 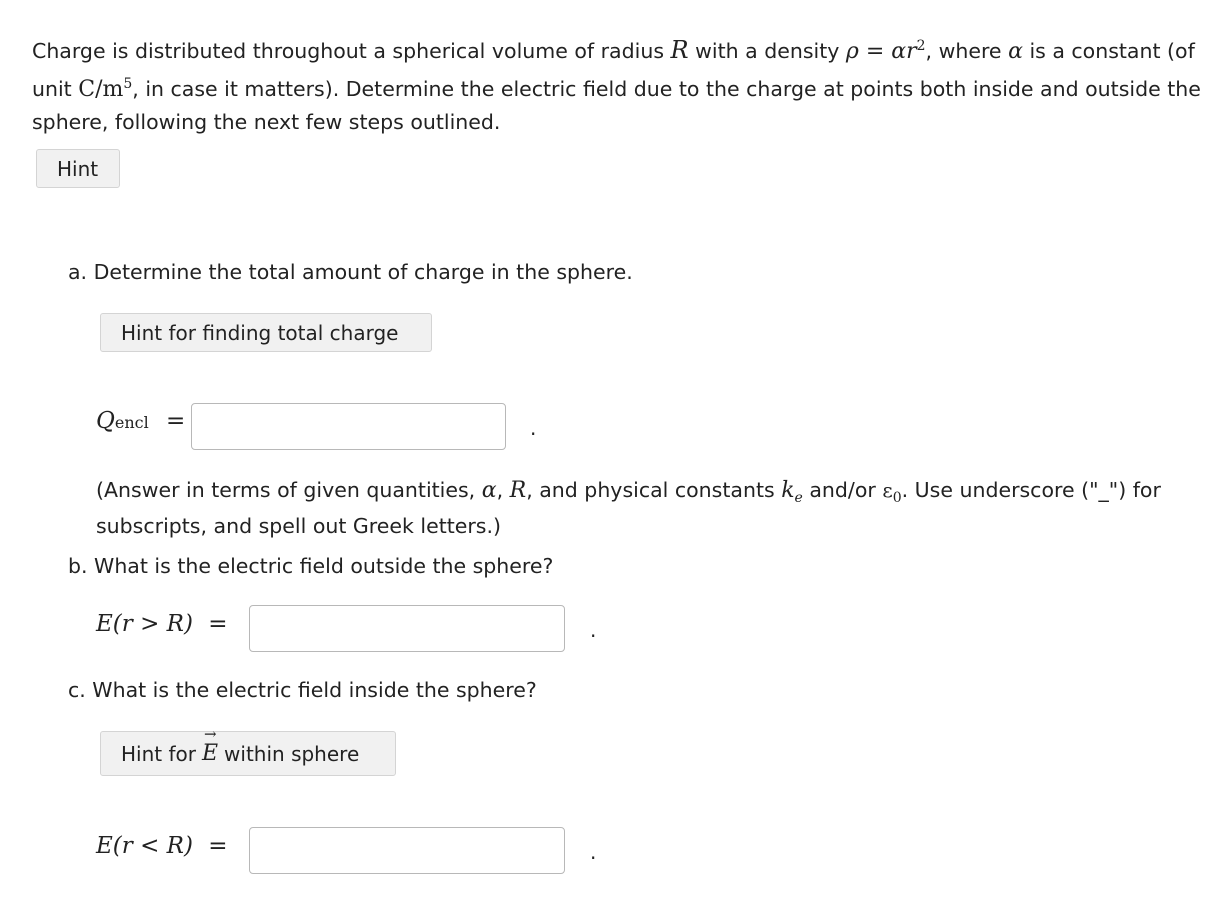 I want to click on epsilon-symbol: ε, so click(x=887, y=490).